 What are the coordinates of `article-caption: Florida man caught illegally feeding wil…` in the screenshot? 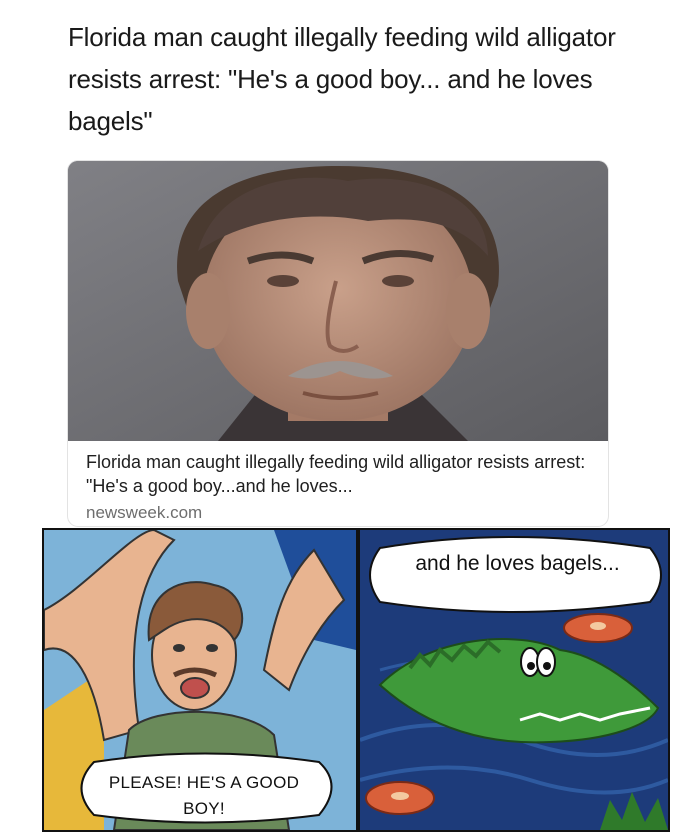 It's located at (341, 474).